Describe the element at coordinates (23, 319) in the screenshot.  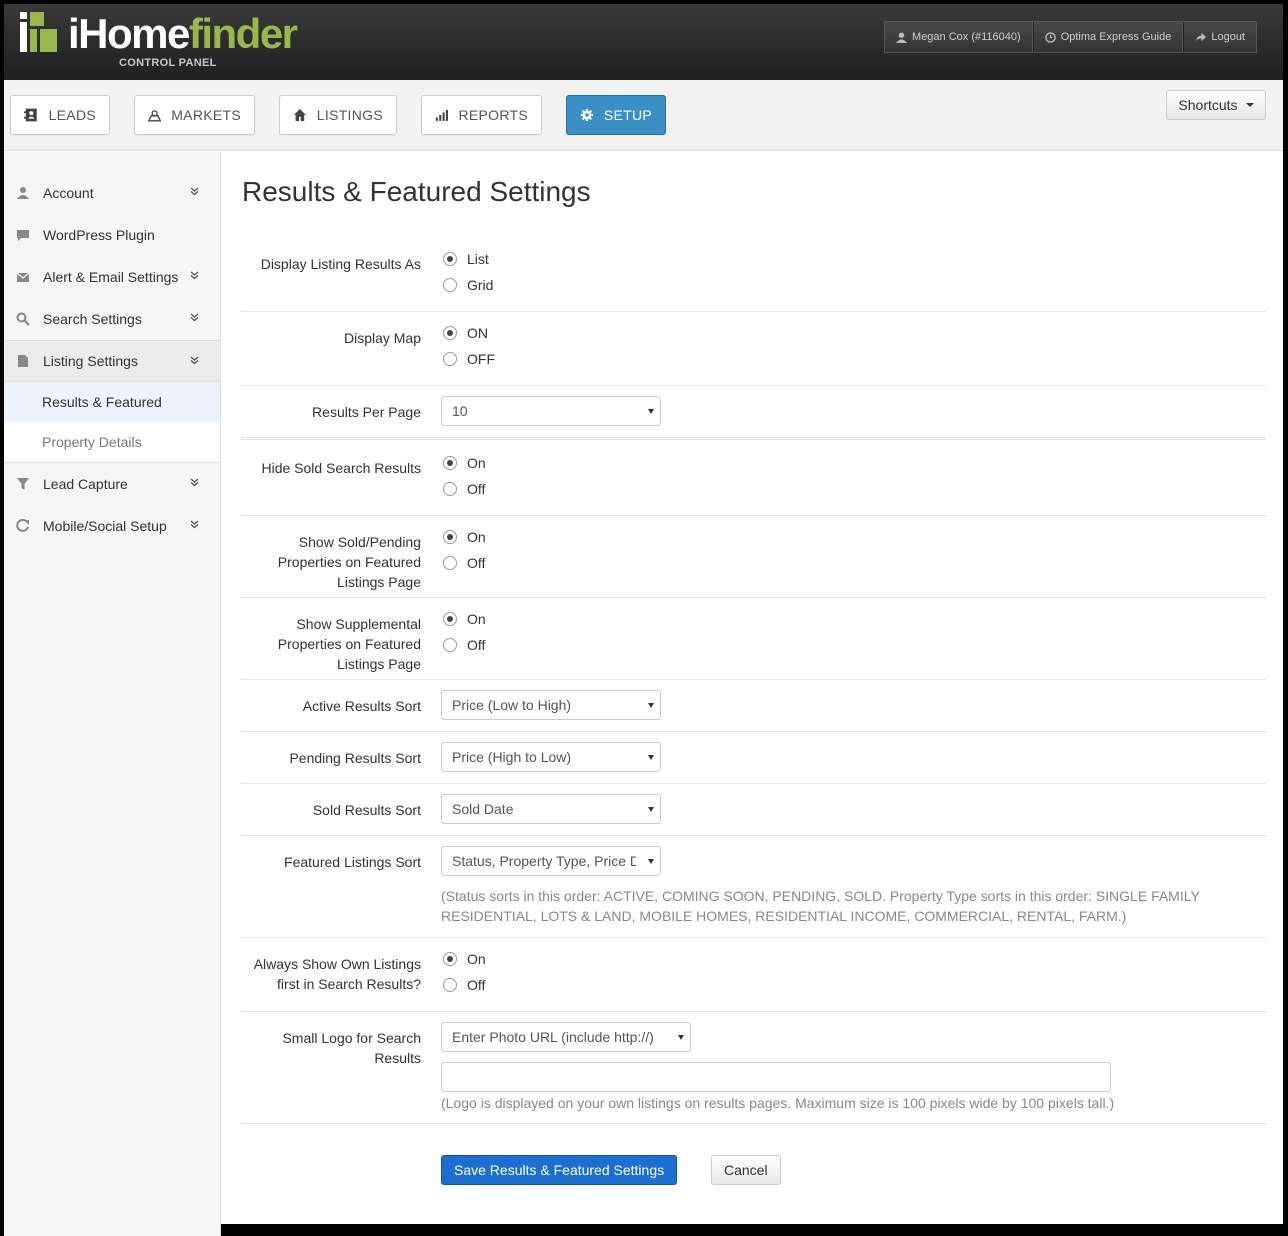
I see `search-icon` at that location.